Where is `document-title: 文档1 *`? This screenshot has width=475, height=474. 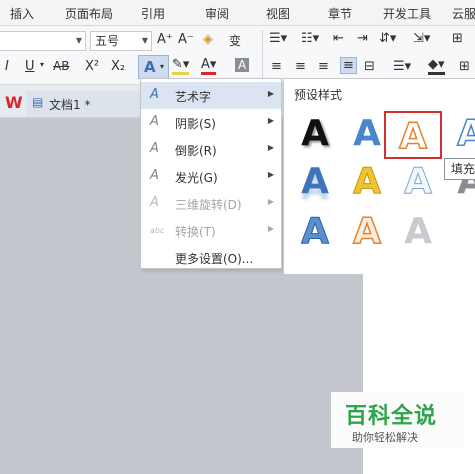 document-title: 文档1 * is located at coordinates (70, 105).